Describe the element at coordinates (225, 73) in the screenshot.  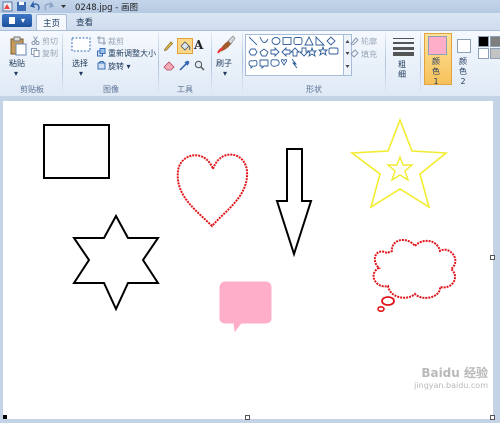
I see `brushes-dropdown-arrow: ▾` at that location.